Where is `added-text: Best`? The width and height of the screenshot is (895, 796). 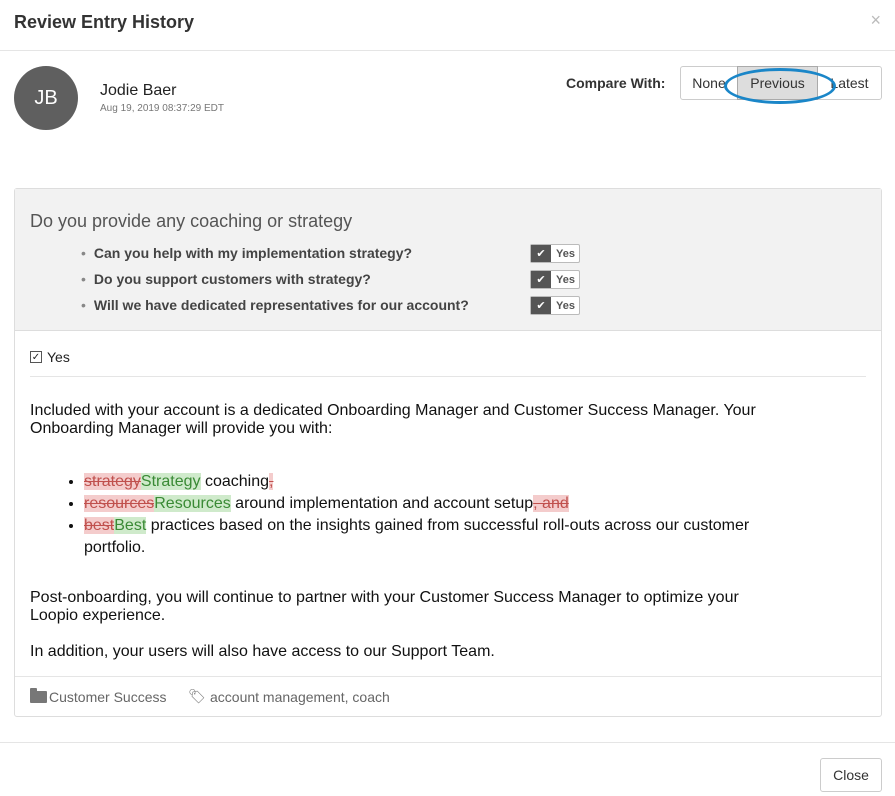 added-text: Best is located at coordinates (130, 525).